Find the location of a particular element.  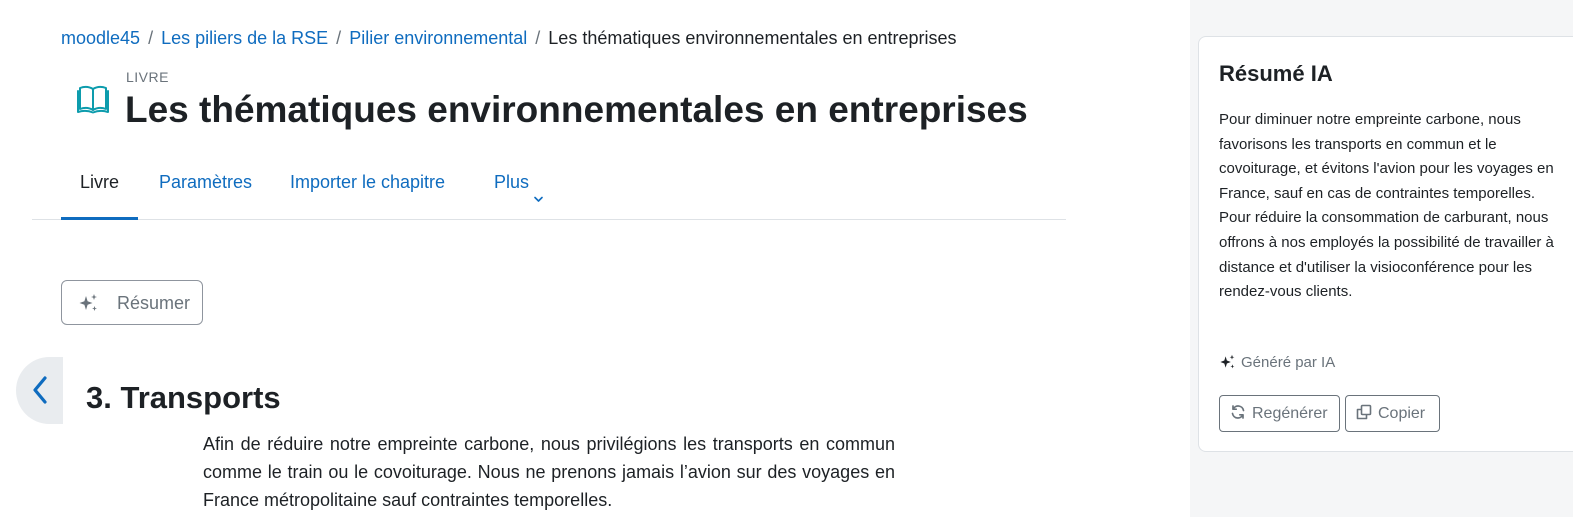

tab-parametres: Paramètres is located at coordinates (205, 190).